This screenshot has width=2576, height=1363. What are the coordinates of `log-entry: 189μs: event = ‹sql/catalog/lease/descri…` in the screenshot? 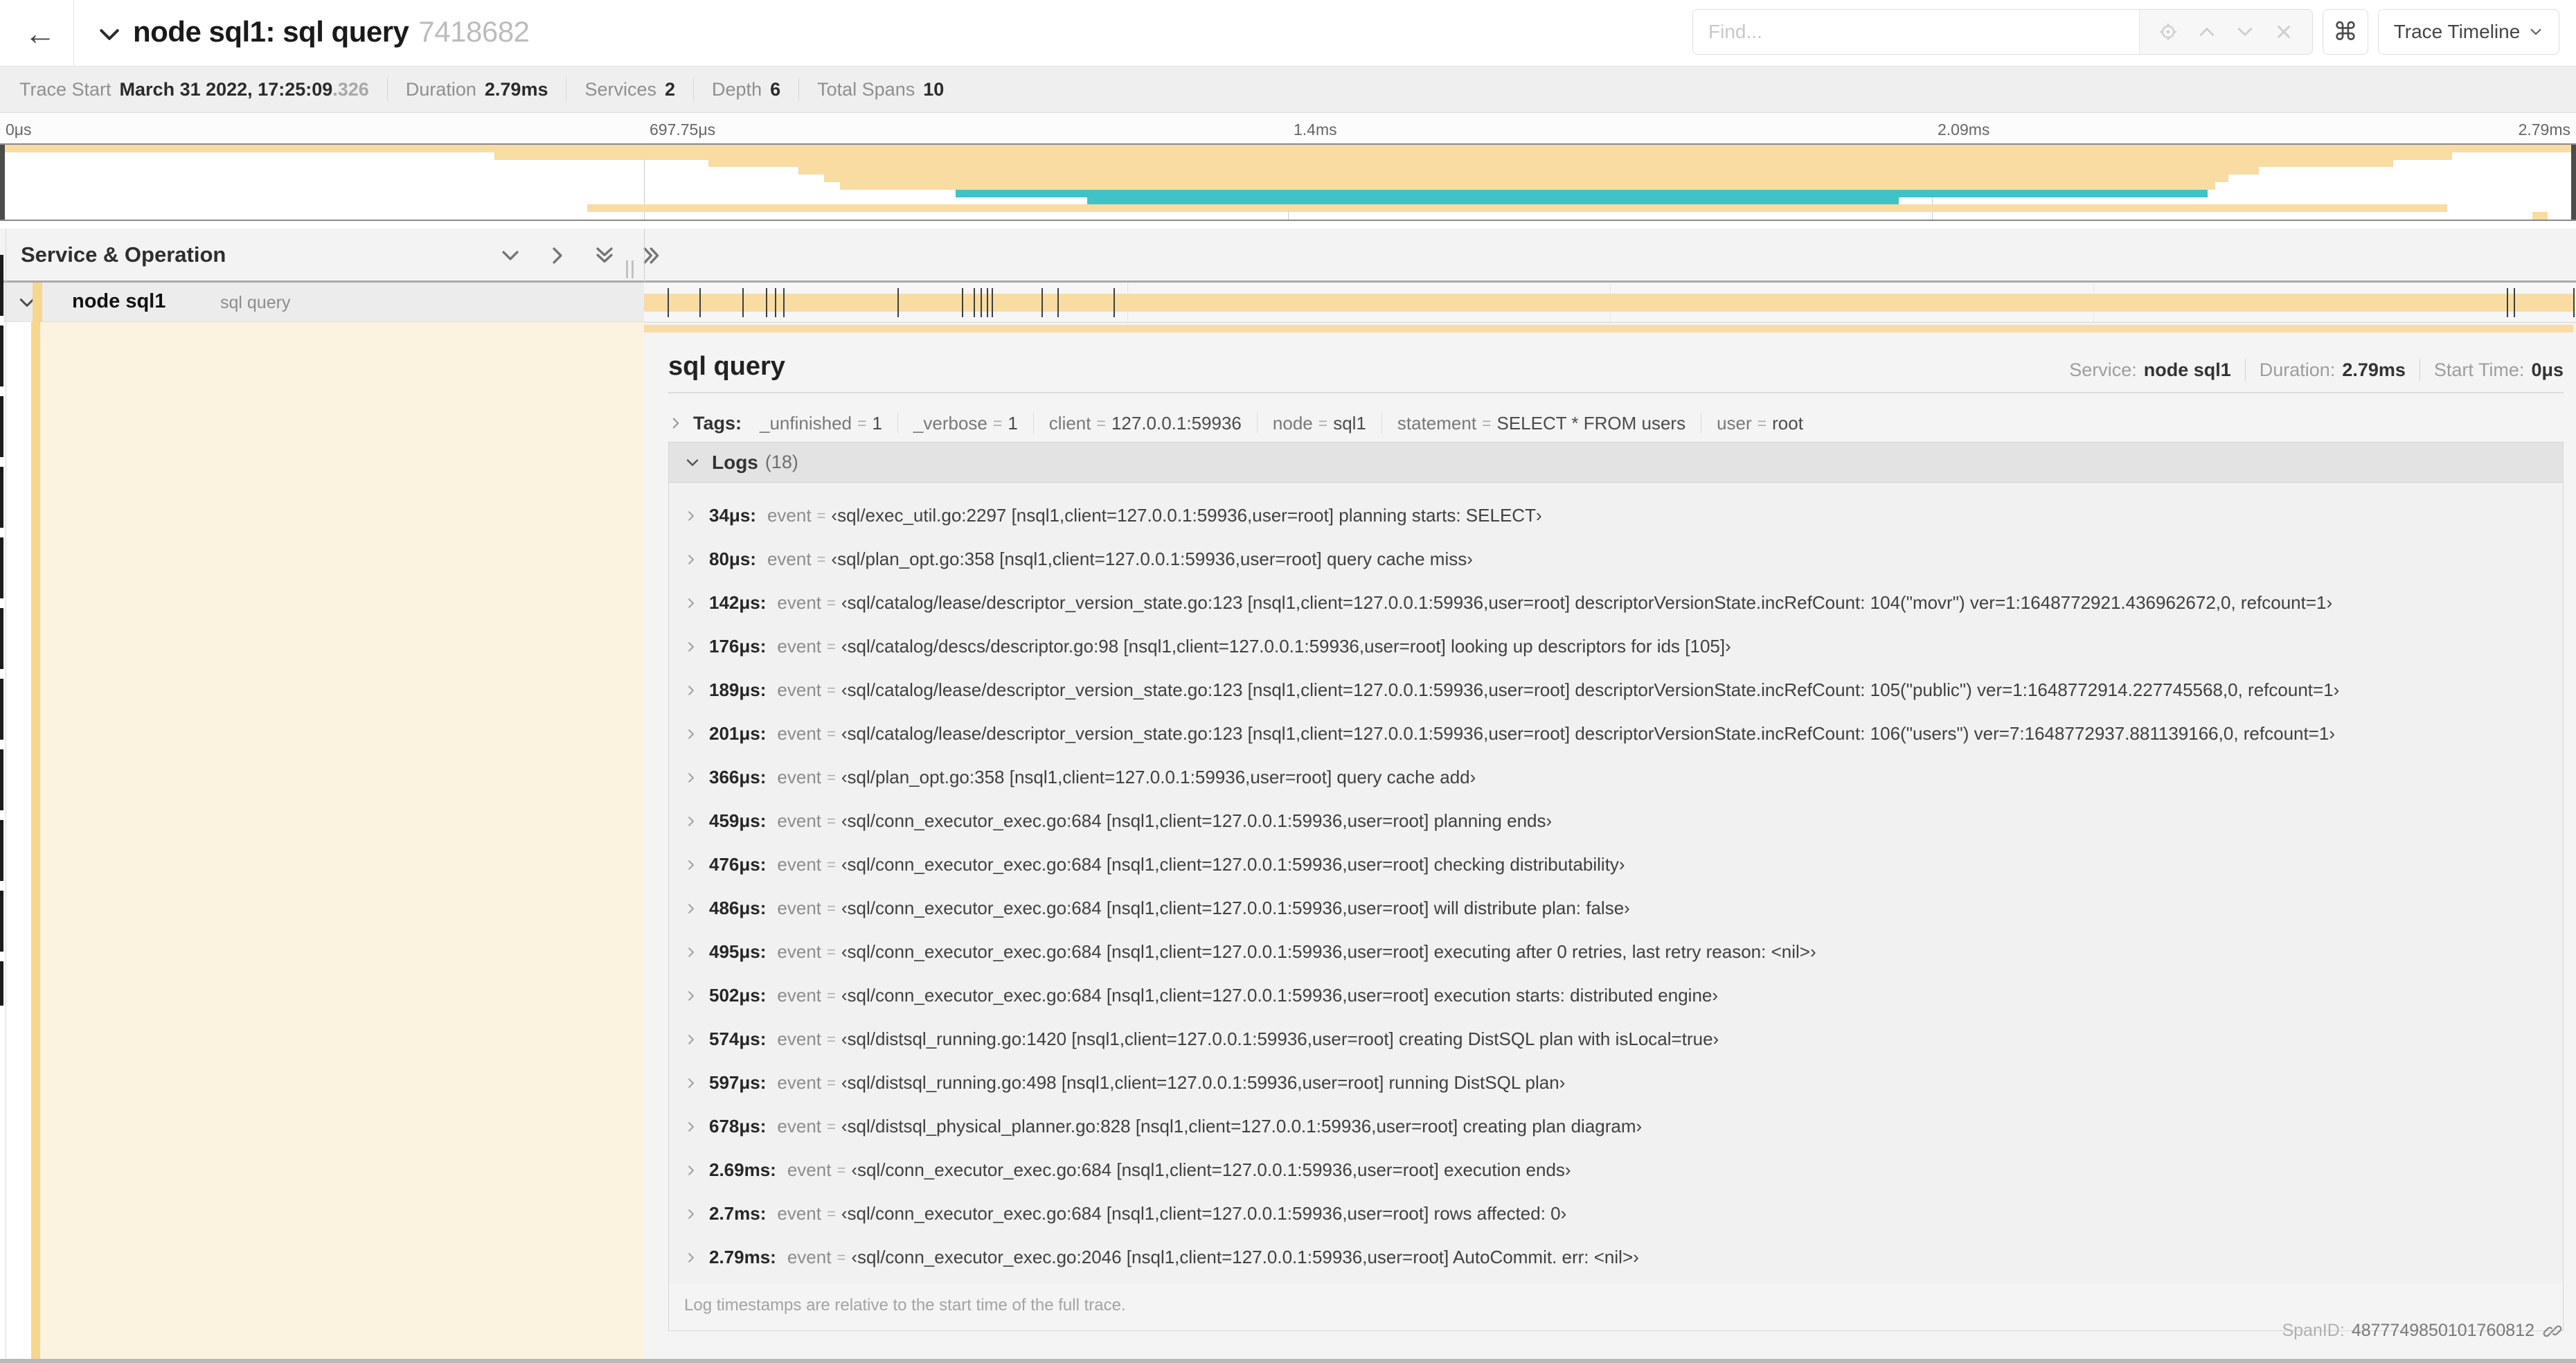 It's located at (1616, 690).